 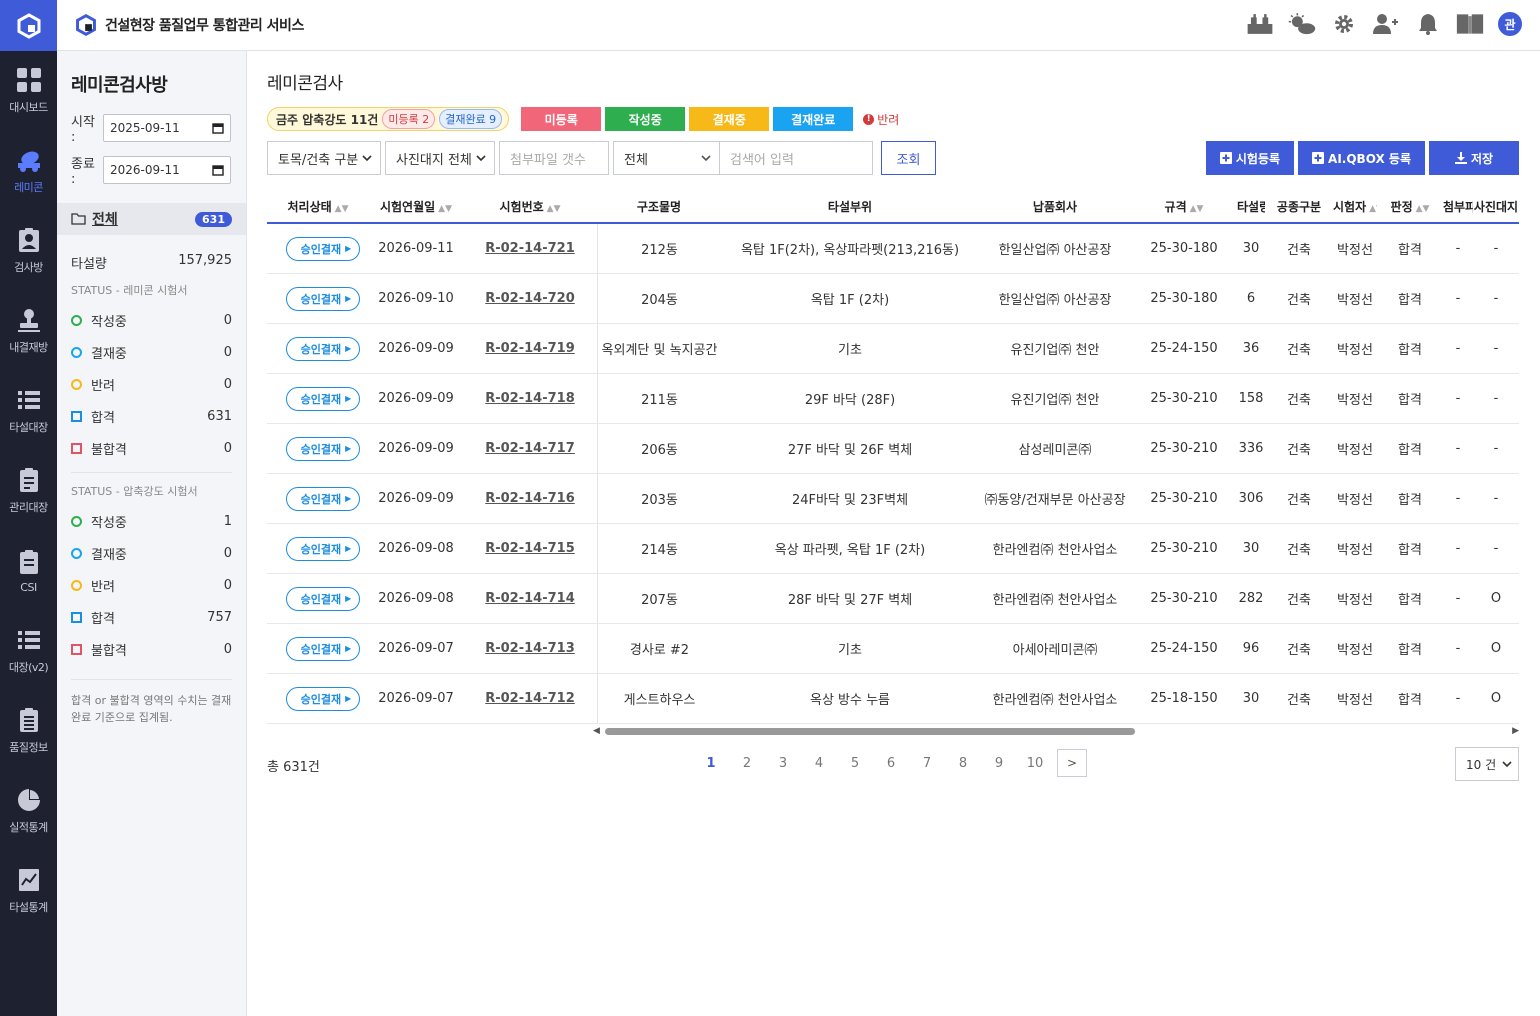 What do you see at coordinates (1302, 24) in the screenshot?
I see `weather-icon` at bounding box center [1302, 24].